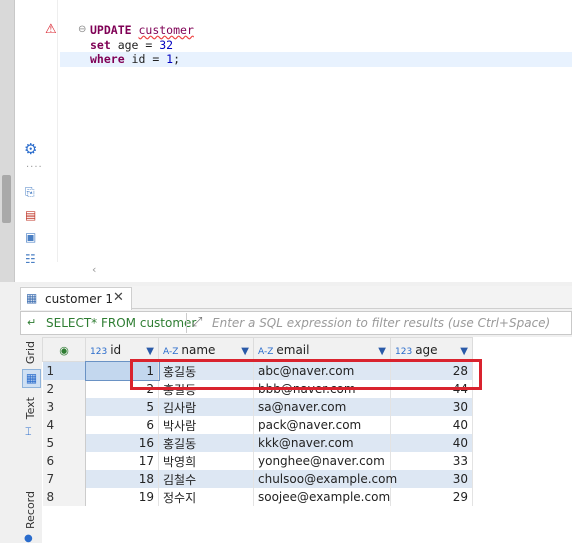 The image size is (572, 544). I want to click on gutter-divider, so click(57, 131).